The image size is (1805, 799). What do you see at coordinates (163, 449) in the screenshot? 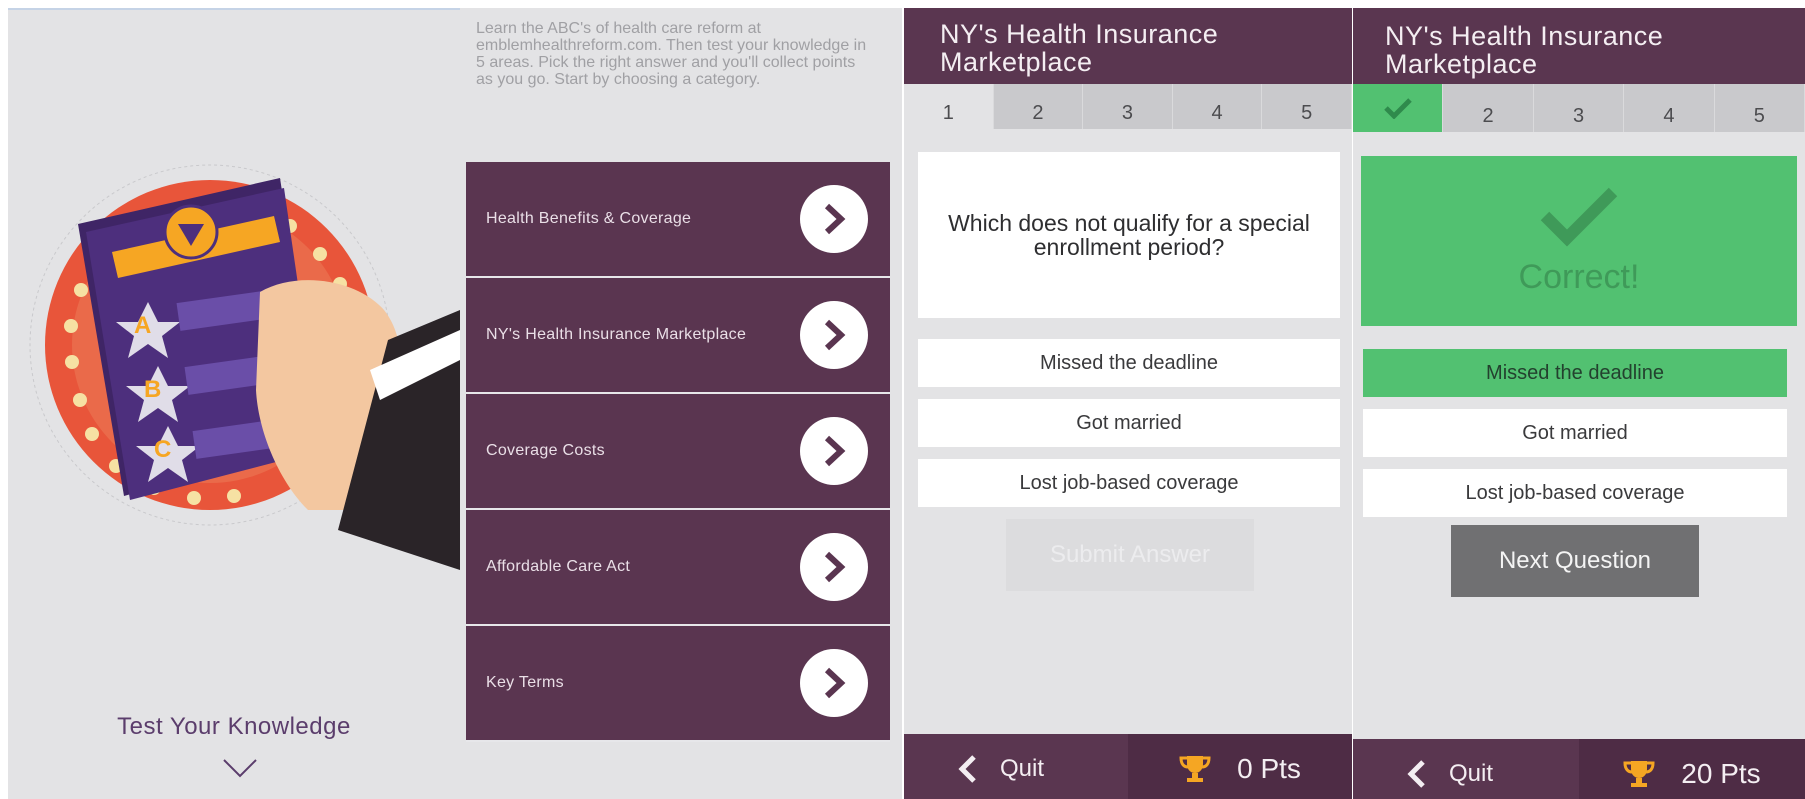
I see `answer-letter-c: C` at bounding box center [163, 449].